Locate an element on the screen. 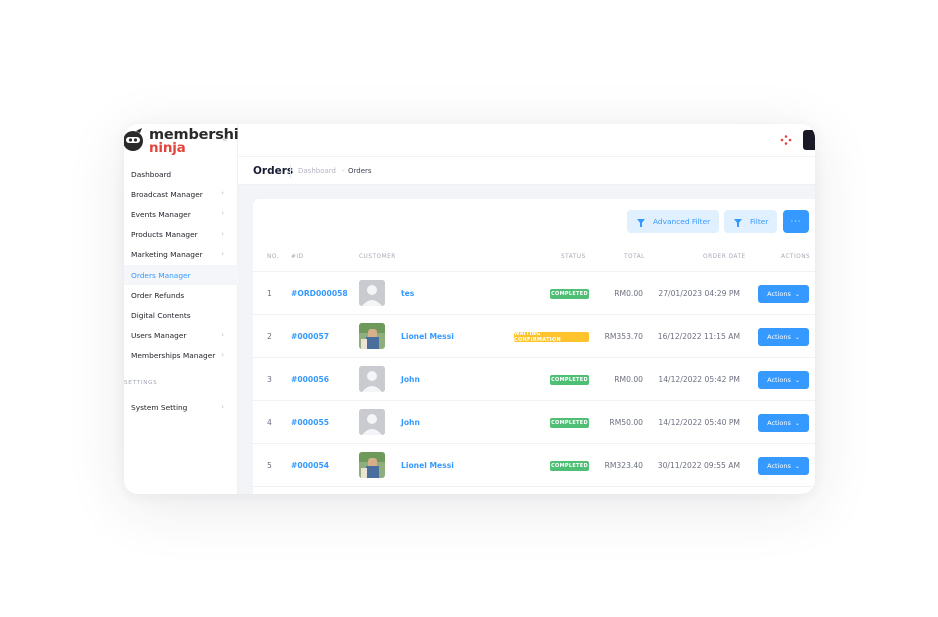 This screenshot has height=617, width=938. column-header-status: STATUS is located at coordinates (573, 257).